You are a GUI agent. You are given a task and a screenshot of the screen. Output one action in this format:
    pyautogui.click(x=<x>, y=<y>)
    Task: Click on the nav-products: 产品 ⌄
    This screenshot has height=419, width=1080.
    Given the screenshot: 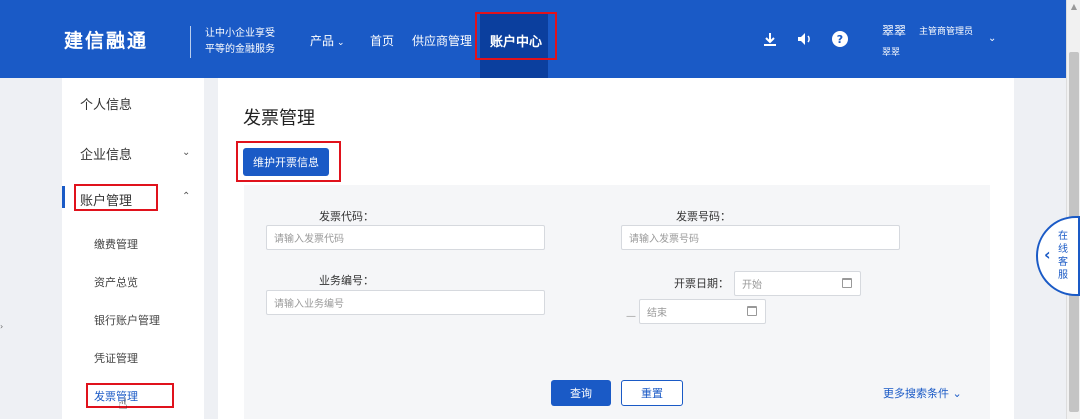 What is the action you would take?
    pyautogui.click(x=327, y=40)
    